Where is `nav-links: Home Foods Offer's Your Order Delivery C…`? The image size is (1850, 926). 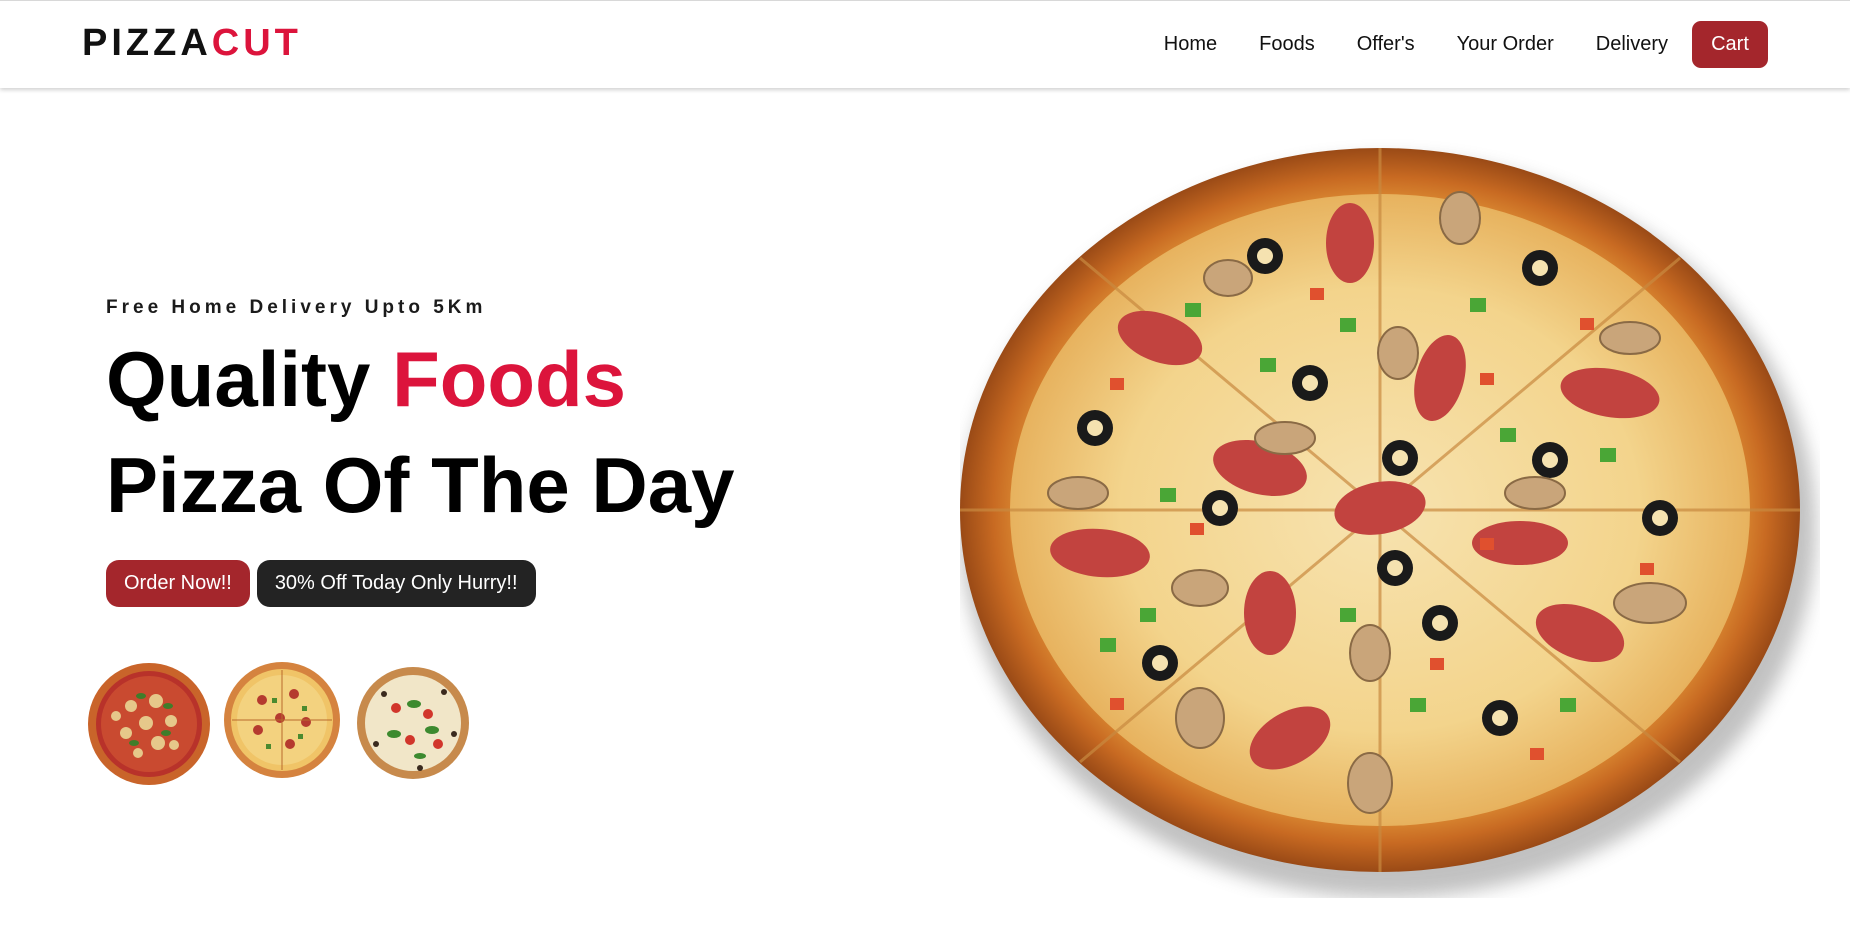
nav-links: Home Foods Offer's Your Order Delivery C… is located at coordinates (1466, 44).